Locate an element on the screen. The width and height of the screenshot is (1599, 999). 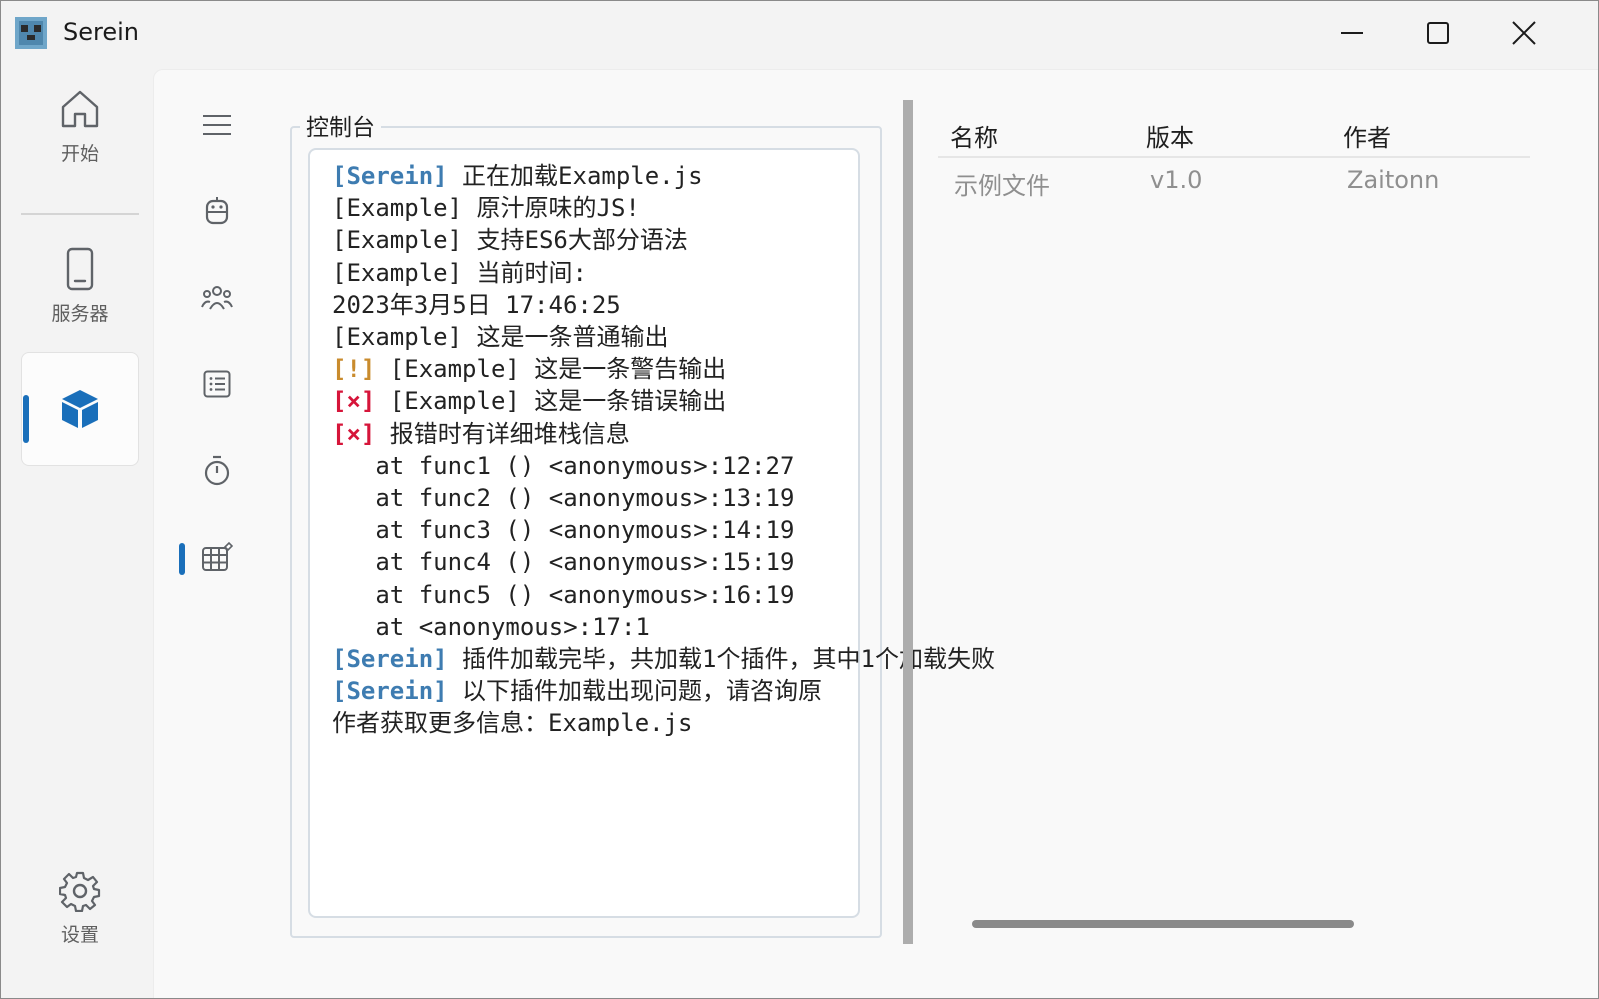
console-line: at func2 () <anonymous>:13:19 is located at coordinates (587, 498).